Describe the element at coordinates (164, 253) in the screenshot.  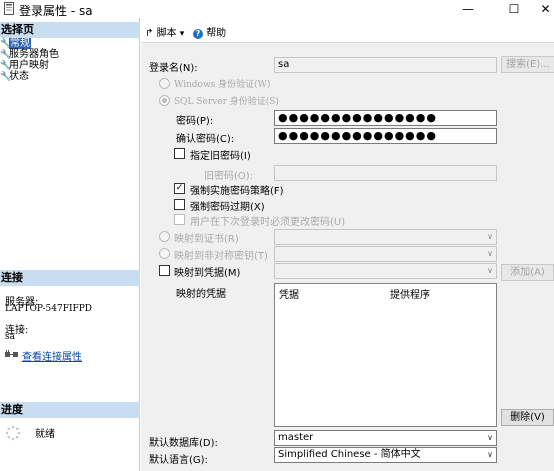
I see `map-asym-radio` at that location.